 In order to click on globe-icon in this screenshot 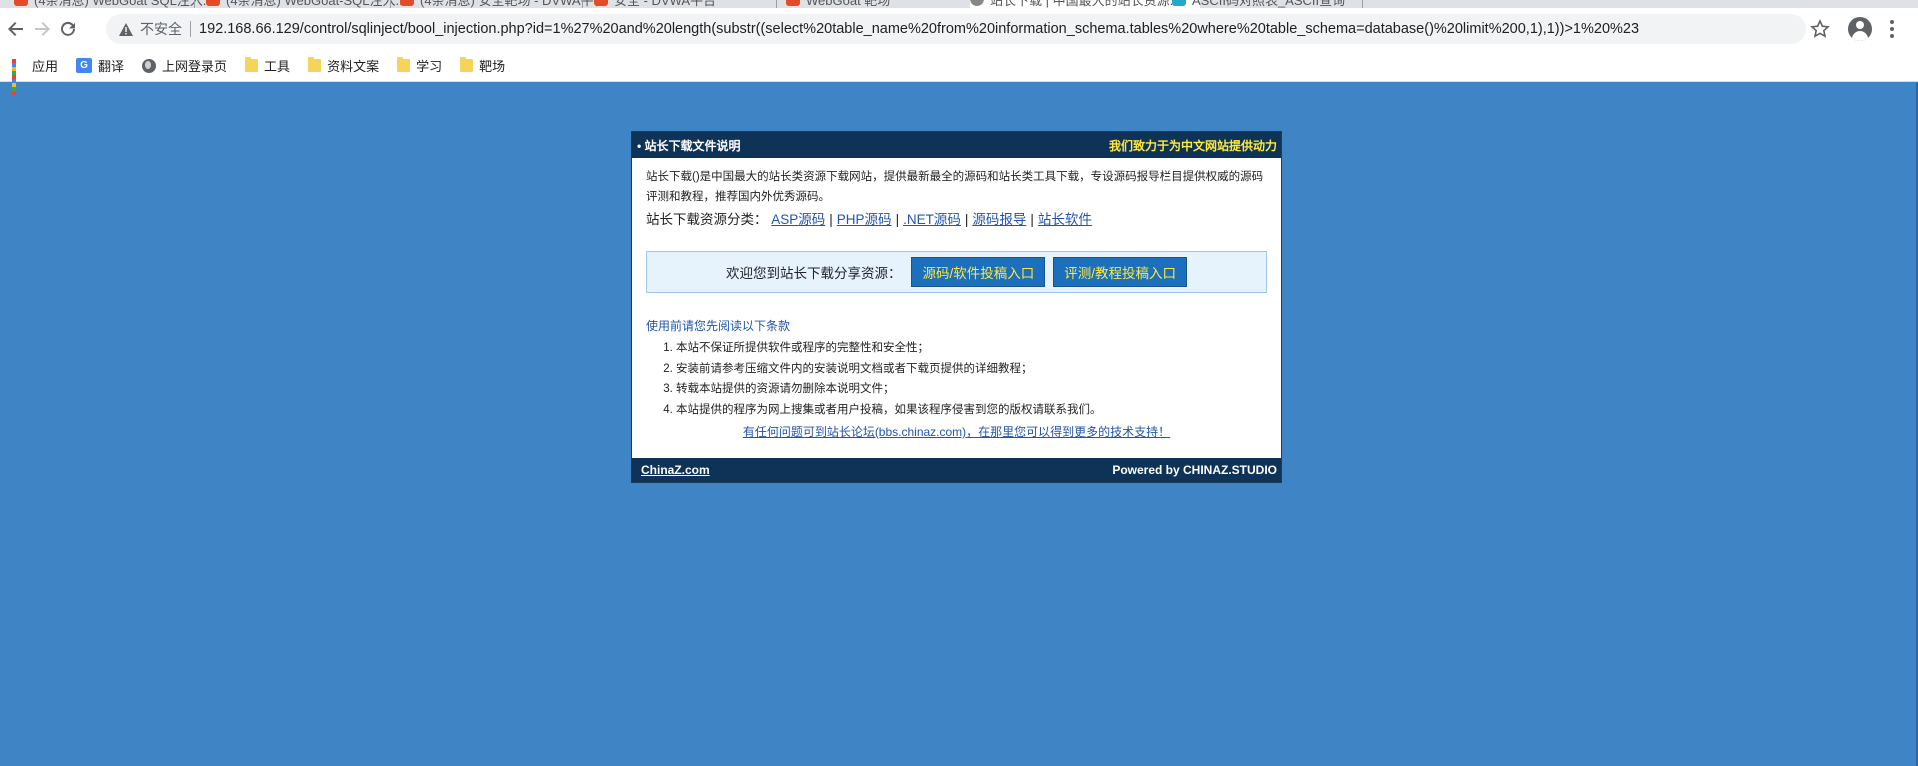, I will do `click(149, 65)`.